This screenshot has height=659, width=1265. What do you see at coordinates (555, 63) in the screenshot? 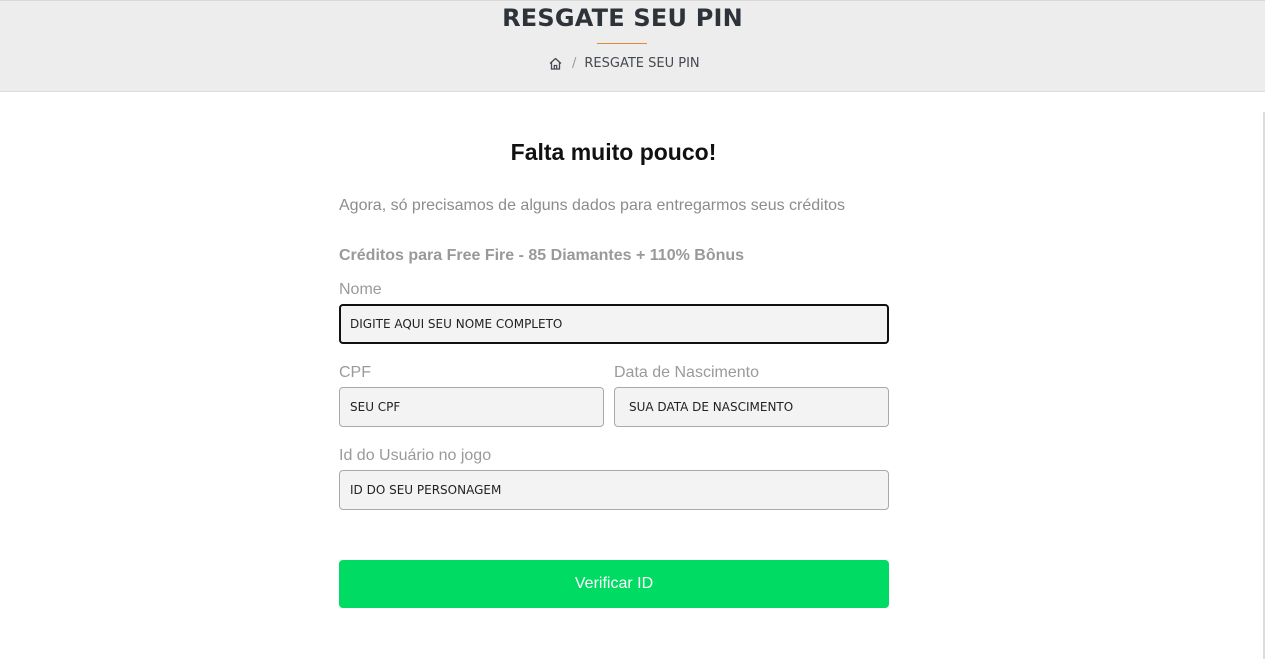
I see `home-icon` at bounding box center [555, 63].